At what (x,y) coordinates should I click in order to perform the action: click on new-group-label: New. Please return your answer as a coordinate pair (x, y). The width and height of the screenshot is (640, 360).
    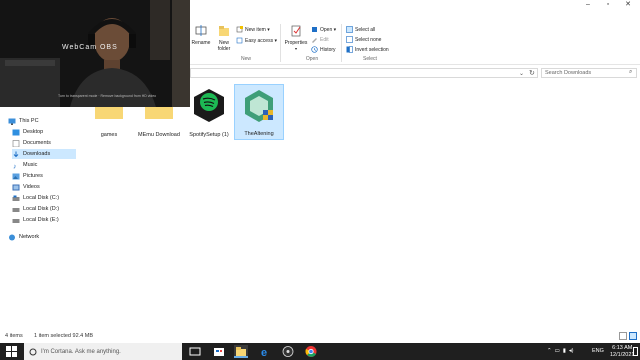
    Looking at the image, I should click on (245, 59).